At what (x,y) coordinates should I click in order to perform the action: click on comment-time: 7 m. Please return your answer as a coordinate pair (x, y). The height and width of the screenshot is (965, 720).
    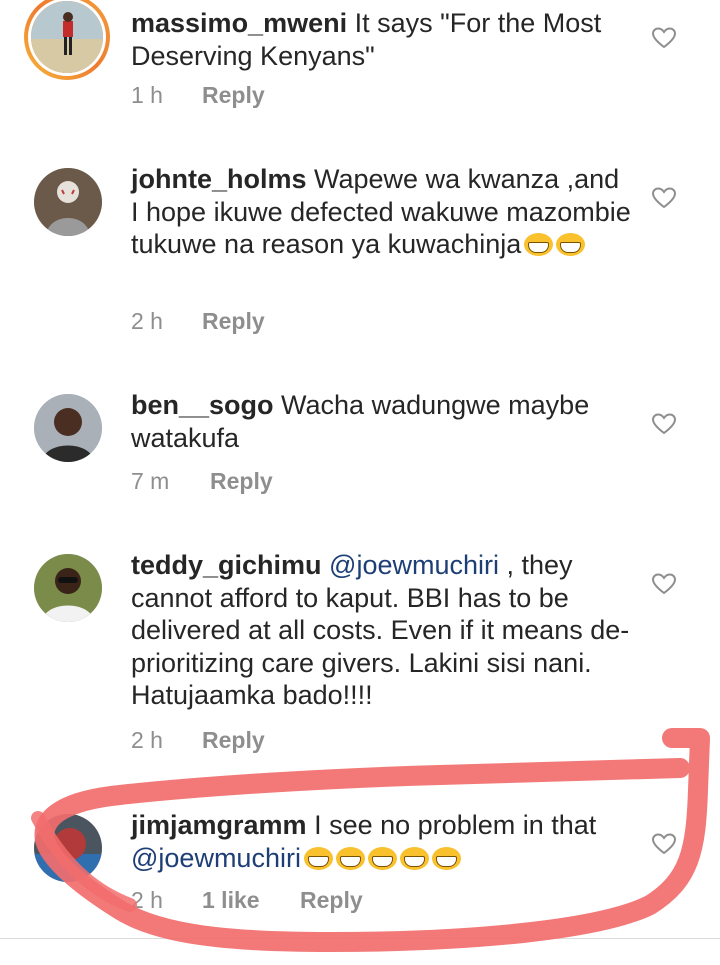
    Looking at the image, I should click on (150, 481).